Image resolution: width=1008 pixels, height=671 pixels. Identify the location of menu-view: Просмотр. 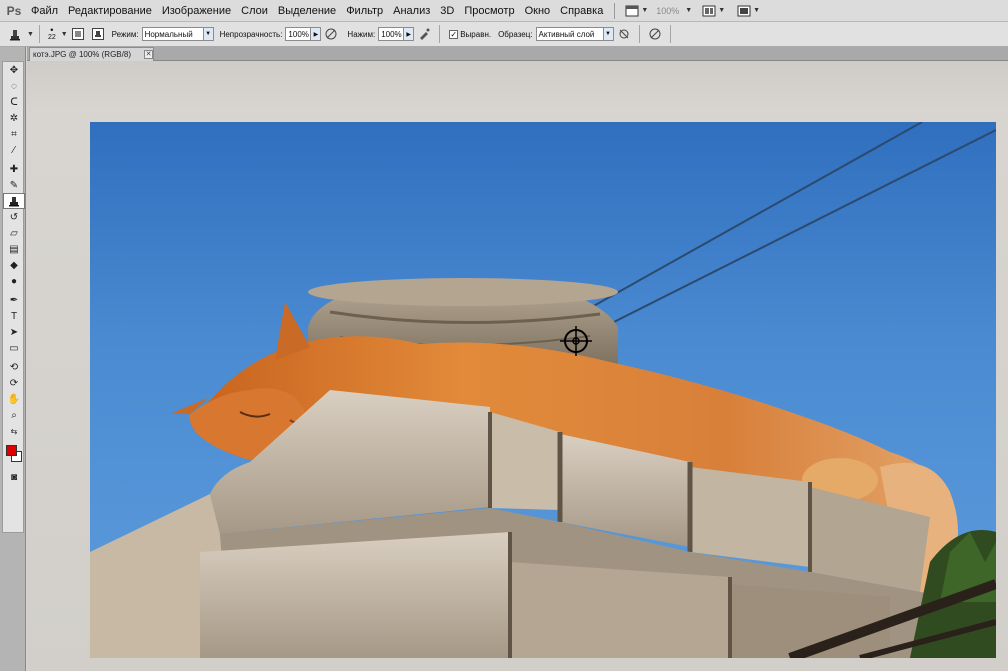
(489, 11).